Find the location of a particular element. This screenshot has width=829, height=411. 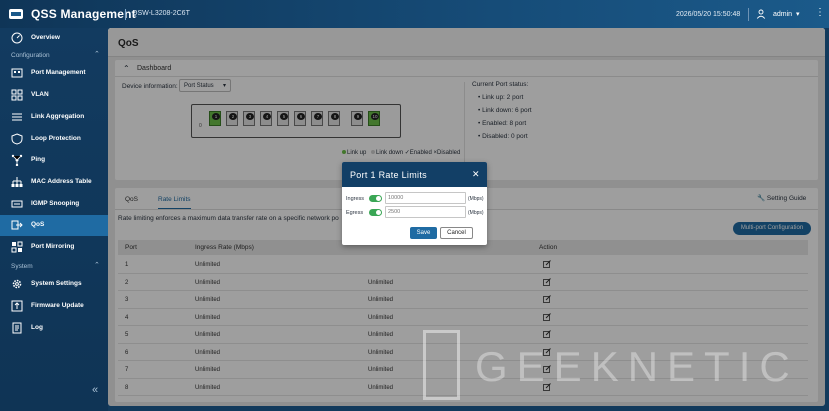

sidebar-item-label: Loop Protection is located at coordinates (56, 138).